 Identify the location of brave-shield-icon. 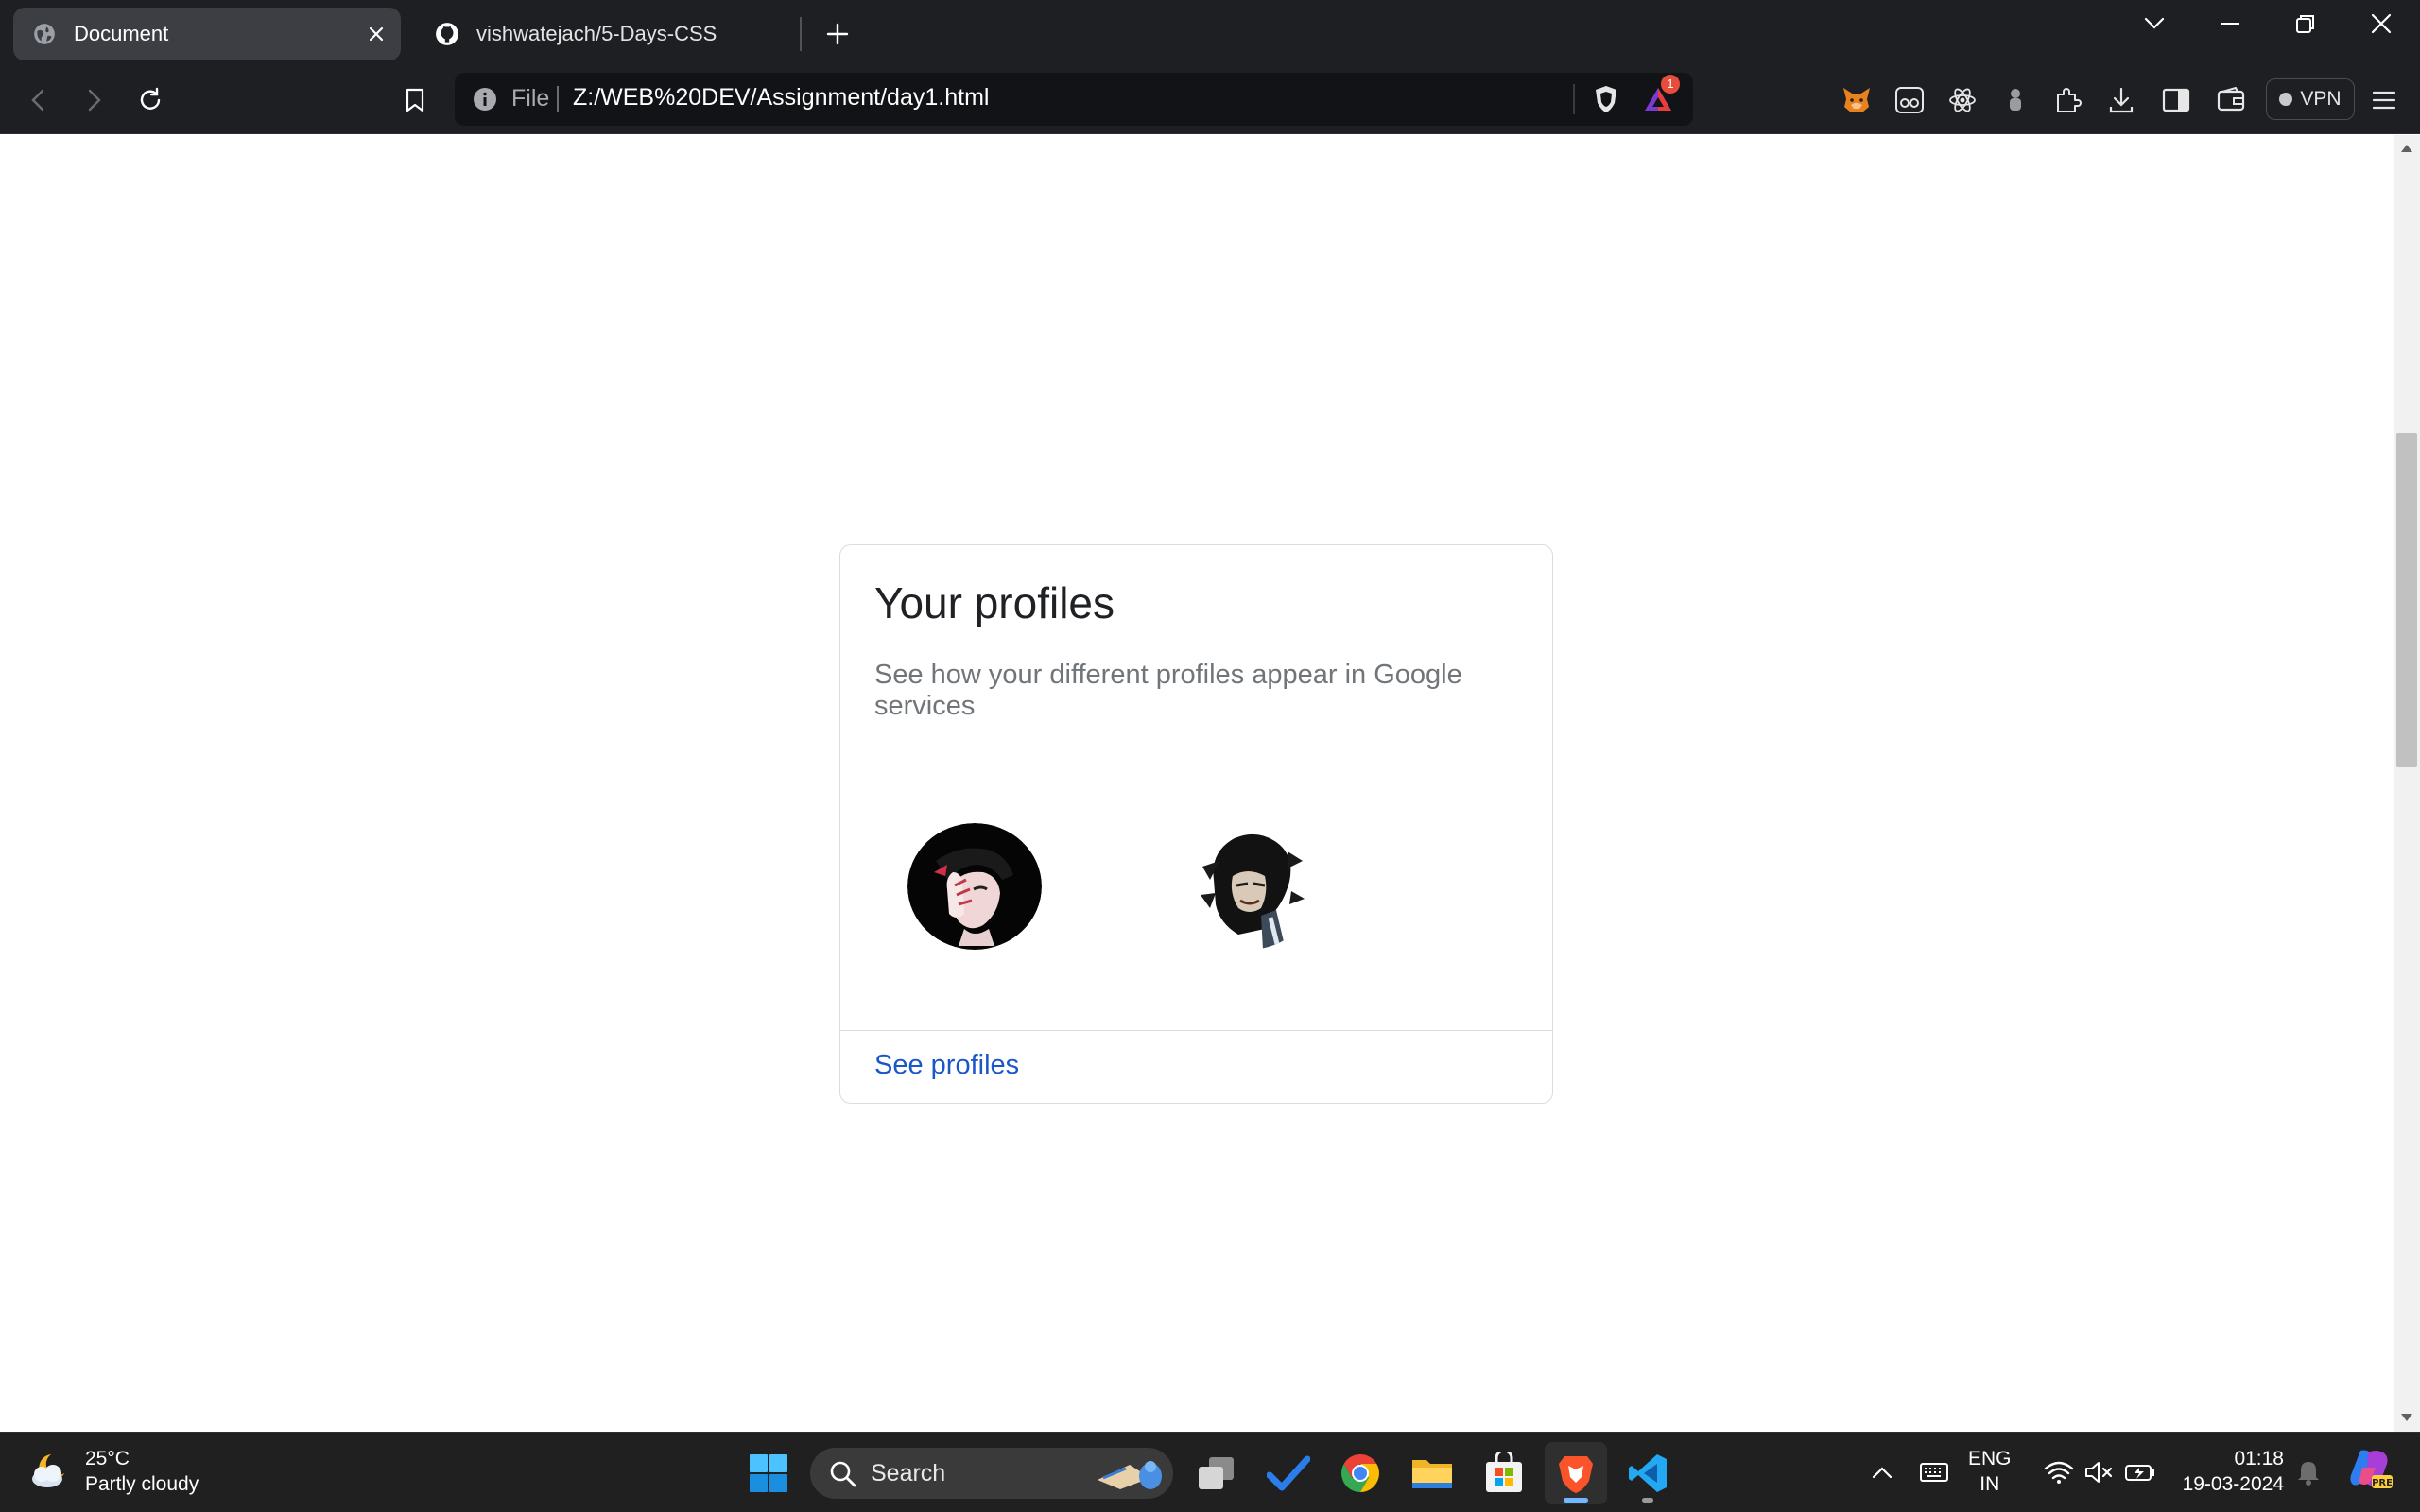
(1606, 99).